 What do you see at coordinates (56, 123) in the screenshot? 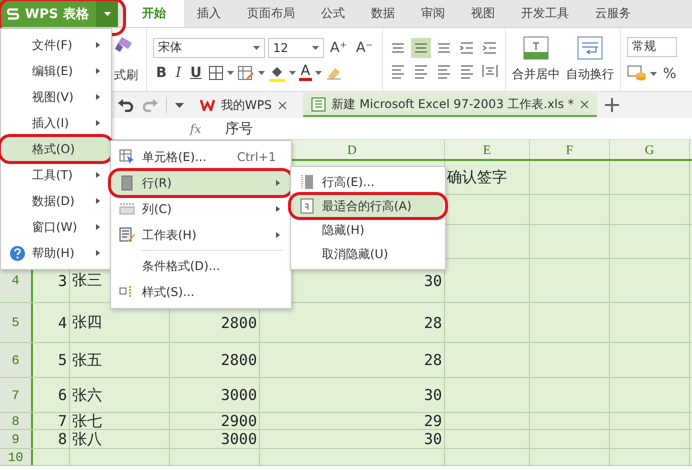
I see `menu-item: 插入(I)` at bounding box center [56, 123].